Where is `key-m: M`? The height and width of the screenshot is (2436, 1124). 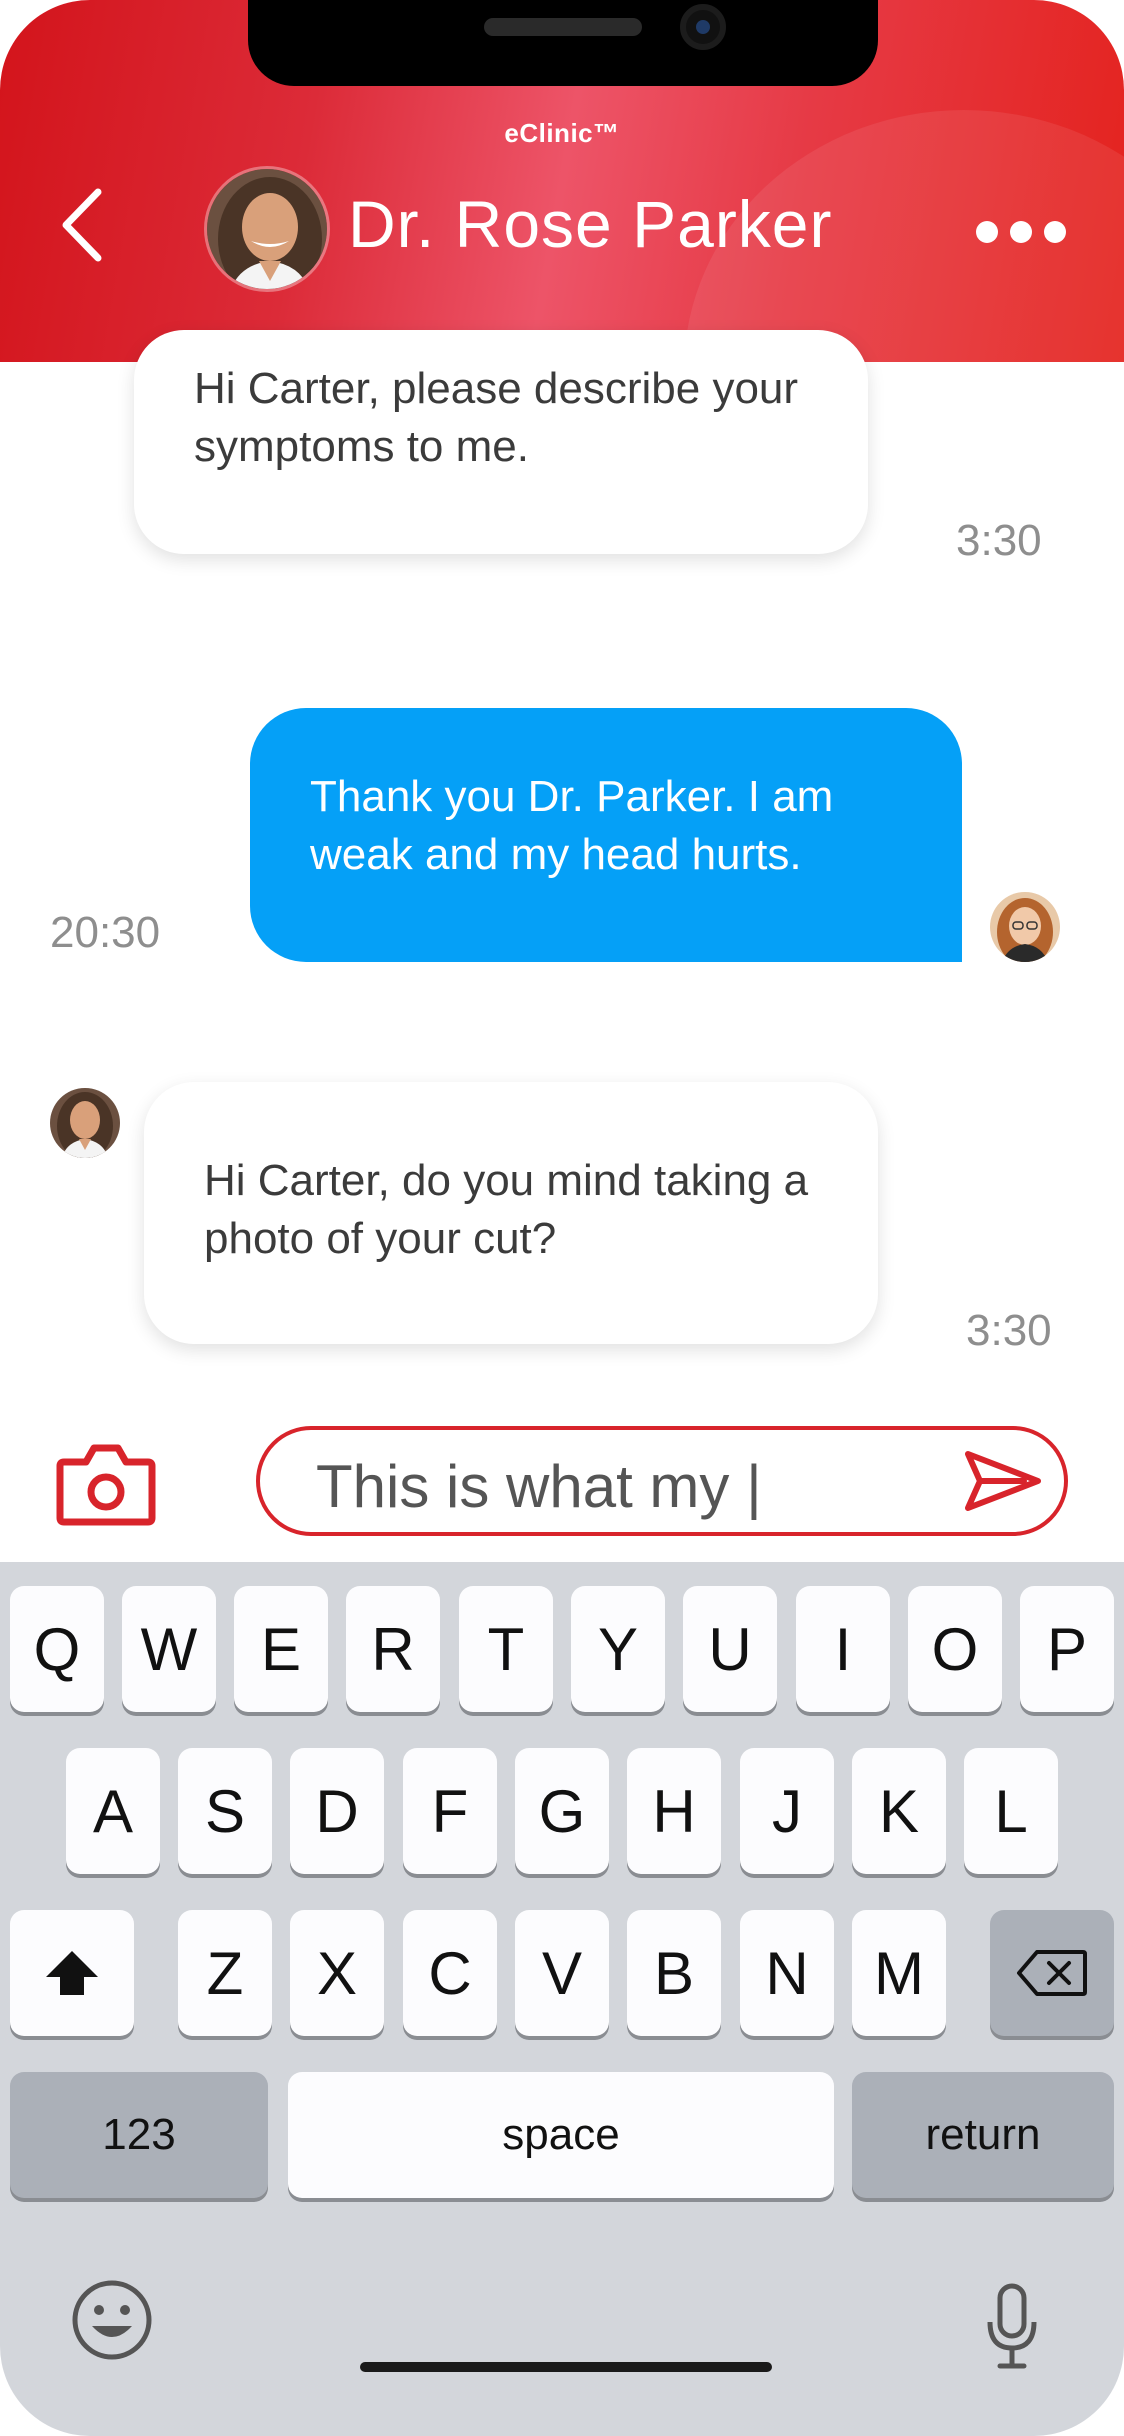
key-m: M is located at coordinates (899, 1973).